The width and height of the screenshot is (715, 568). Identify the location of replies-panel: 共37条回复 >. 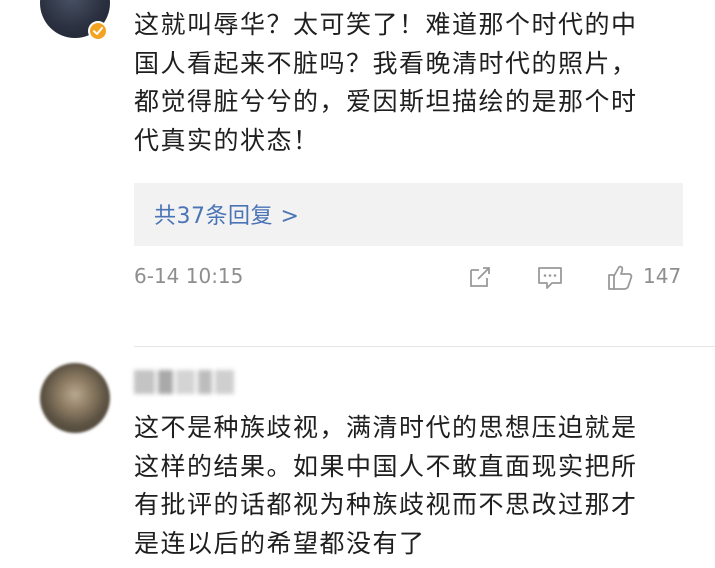
(408, 214).